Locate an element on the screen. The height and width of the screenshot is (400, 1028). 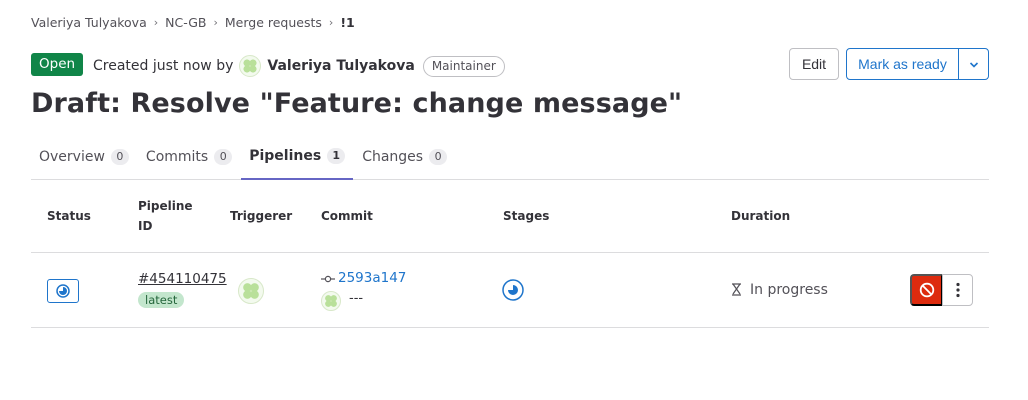
more-actions-button is located at coordinates (957, 290).